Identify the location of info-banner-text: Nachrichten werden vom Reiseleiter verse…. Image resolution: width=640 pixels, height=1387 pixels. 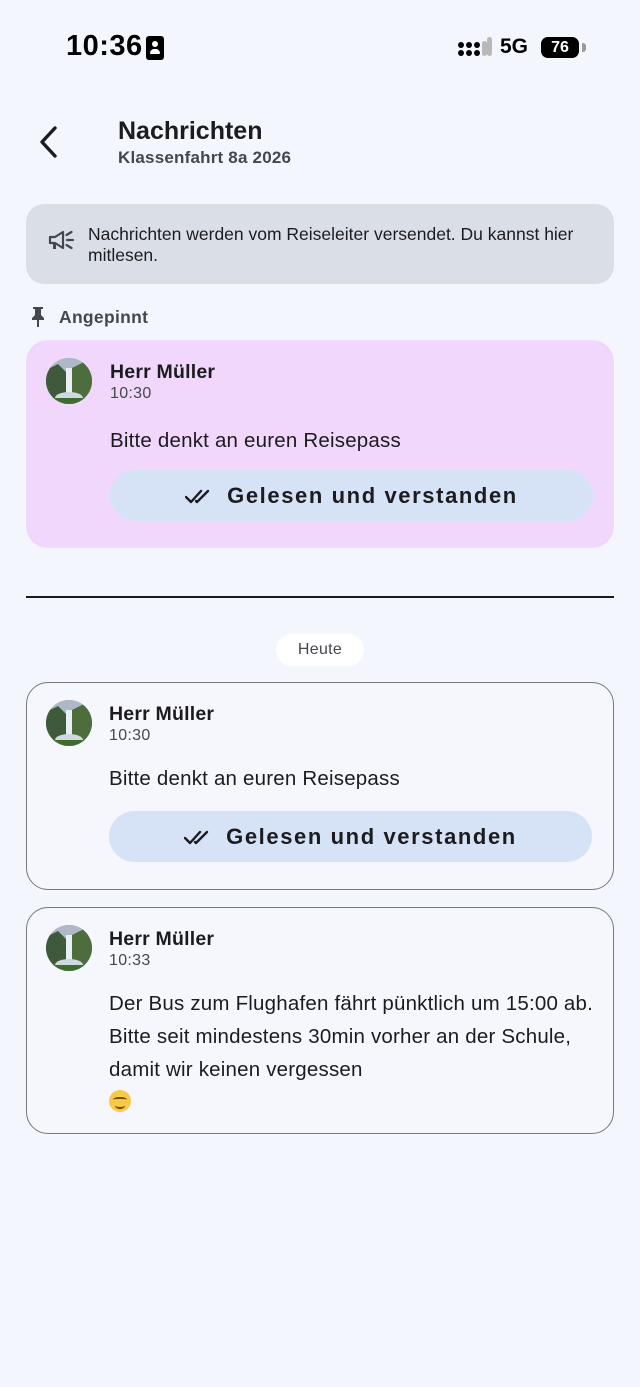
(331, 244).